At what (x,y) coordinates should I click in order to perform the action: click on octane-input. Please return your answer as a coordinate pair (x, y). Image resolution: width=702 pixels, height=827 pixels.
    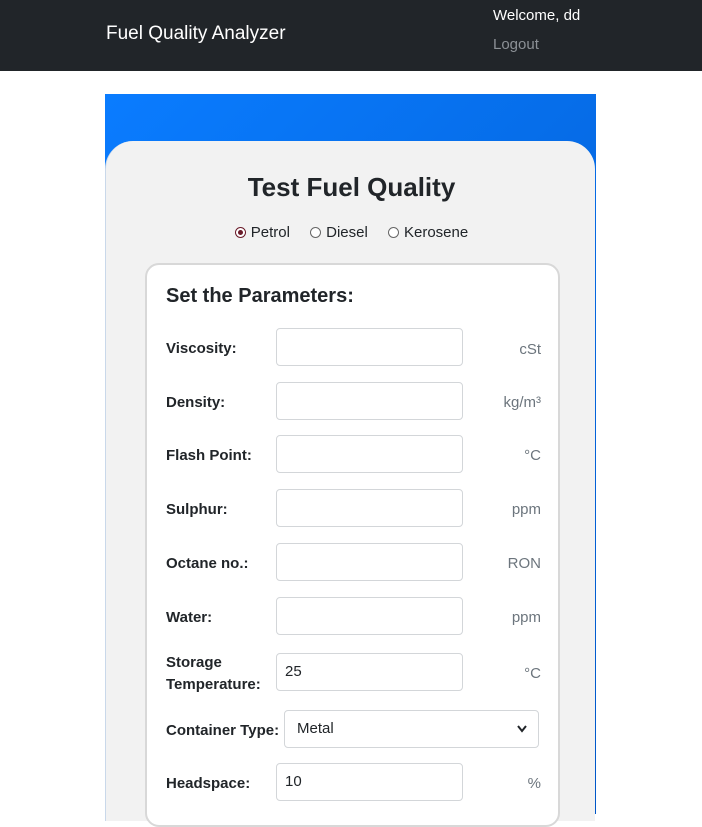
    Looking at the image, I should click on (369, 562).